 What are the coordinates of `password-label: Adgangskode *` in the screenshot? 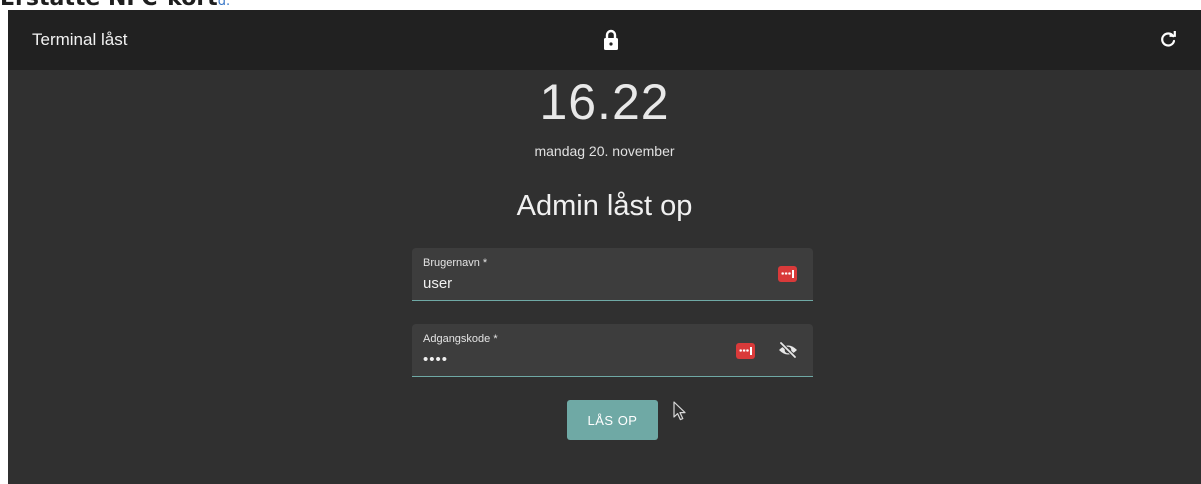 It's located at (460, 339).